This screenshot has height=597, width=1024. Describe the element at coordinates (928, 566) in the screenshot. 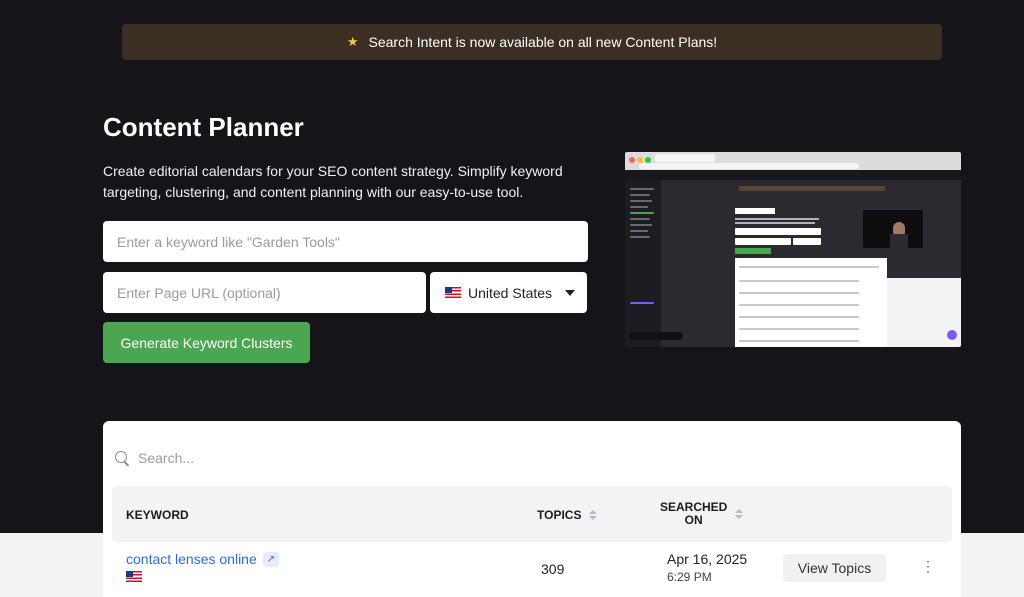

I see `more-options-icon: ⋮` at that location.